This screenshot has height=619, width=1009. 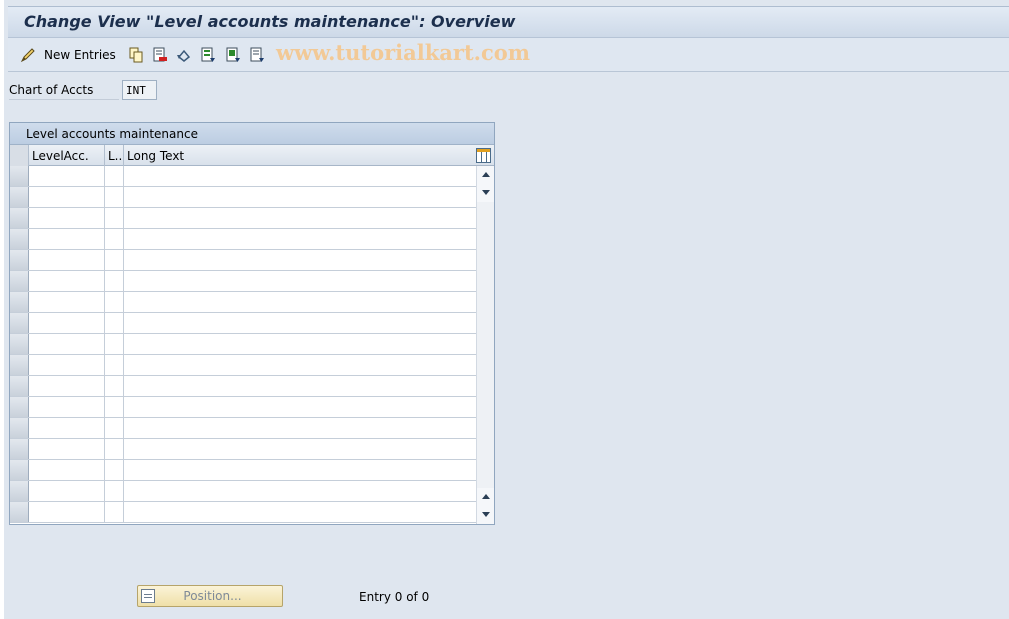 I want to click on scroll-page-up-button, so click(x=485, y=496).